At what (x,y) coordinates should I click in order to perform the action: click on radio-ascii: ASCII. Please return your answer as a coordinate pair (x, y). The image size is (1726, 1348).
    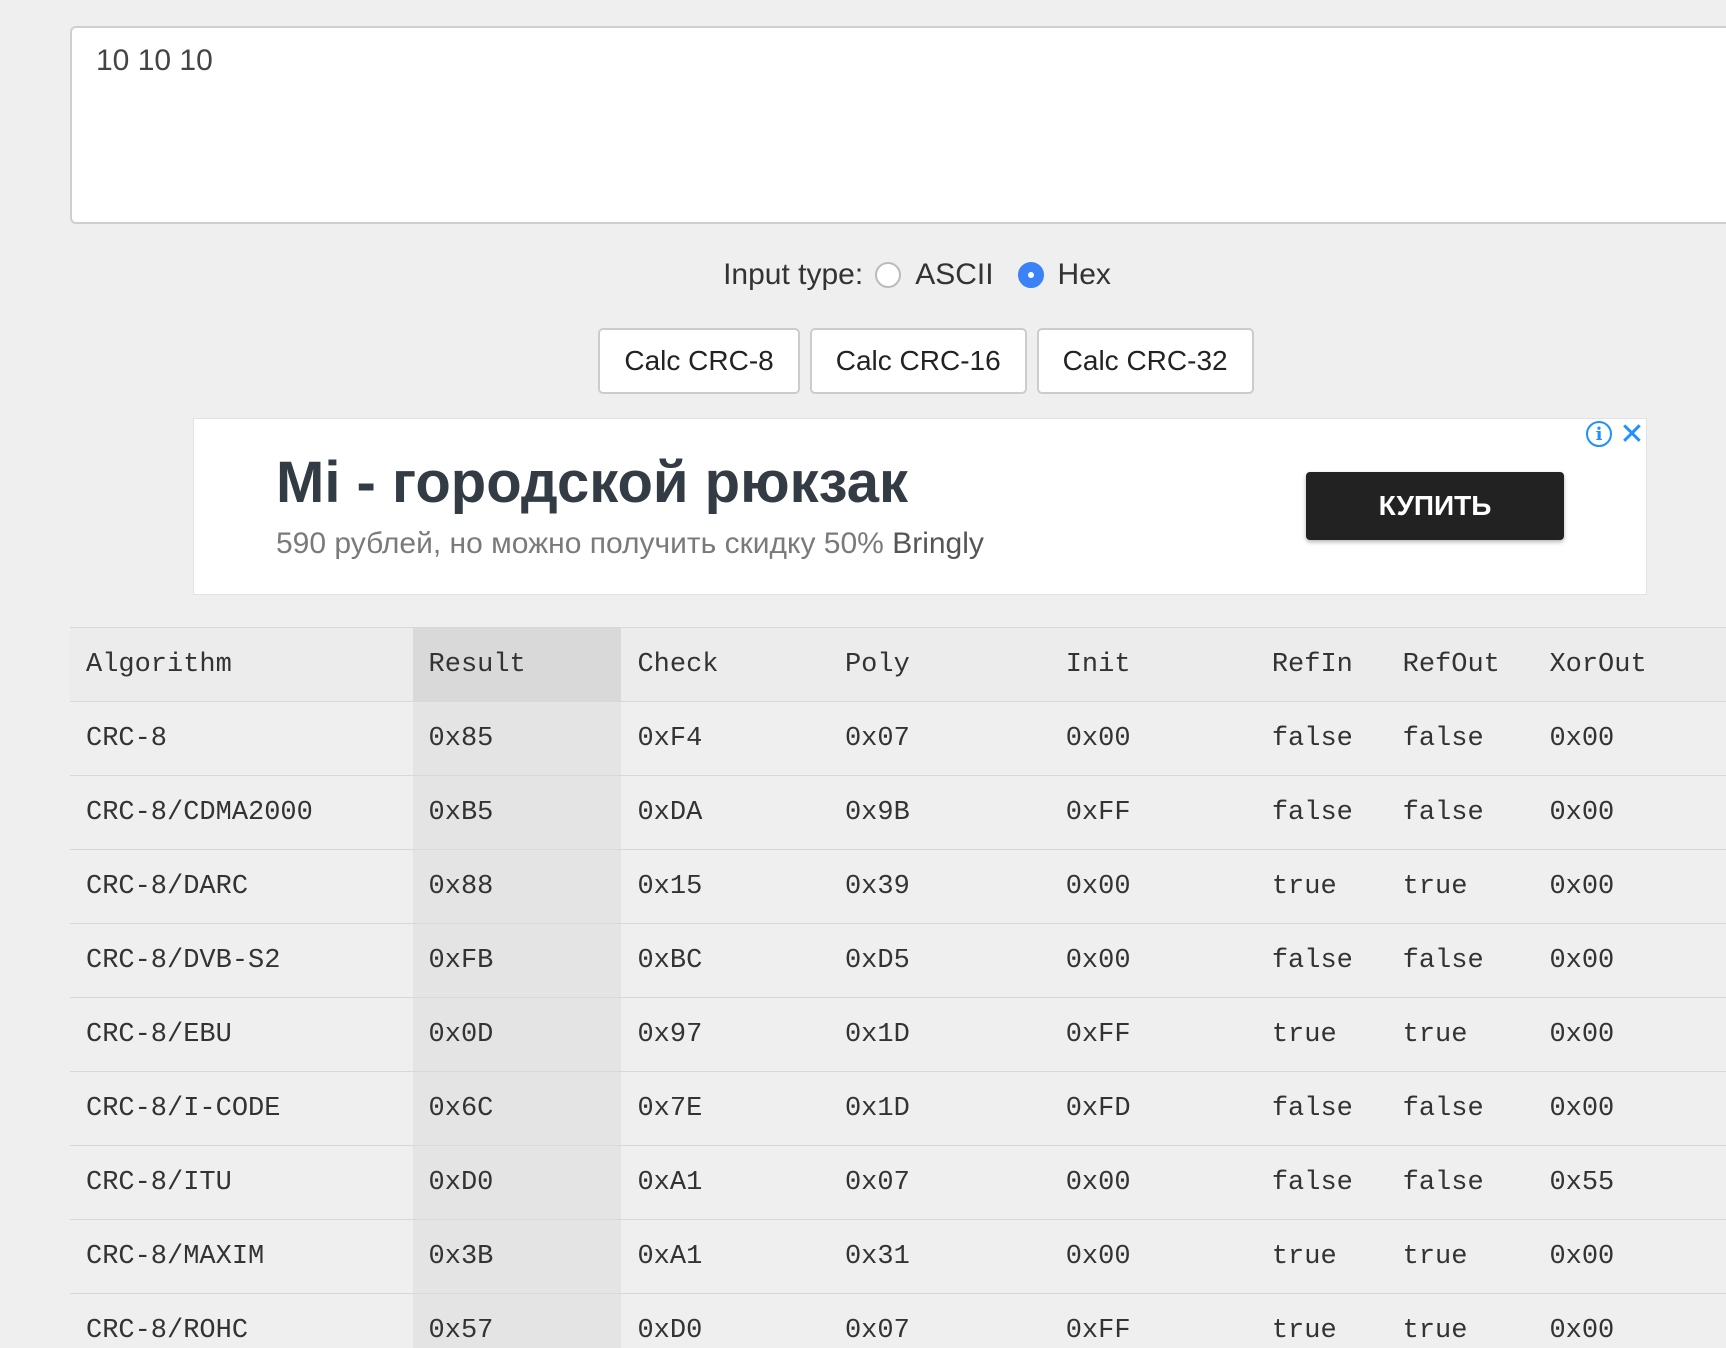
    Looking at the image, I should click on (934, 275).